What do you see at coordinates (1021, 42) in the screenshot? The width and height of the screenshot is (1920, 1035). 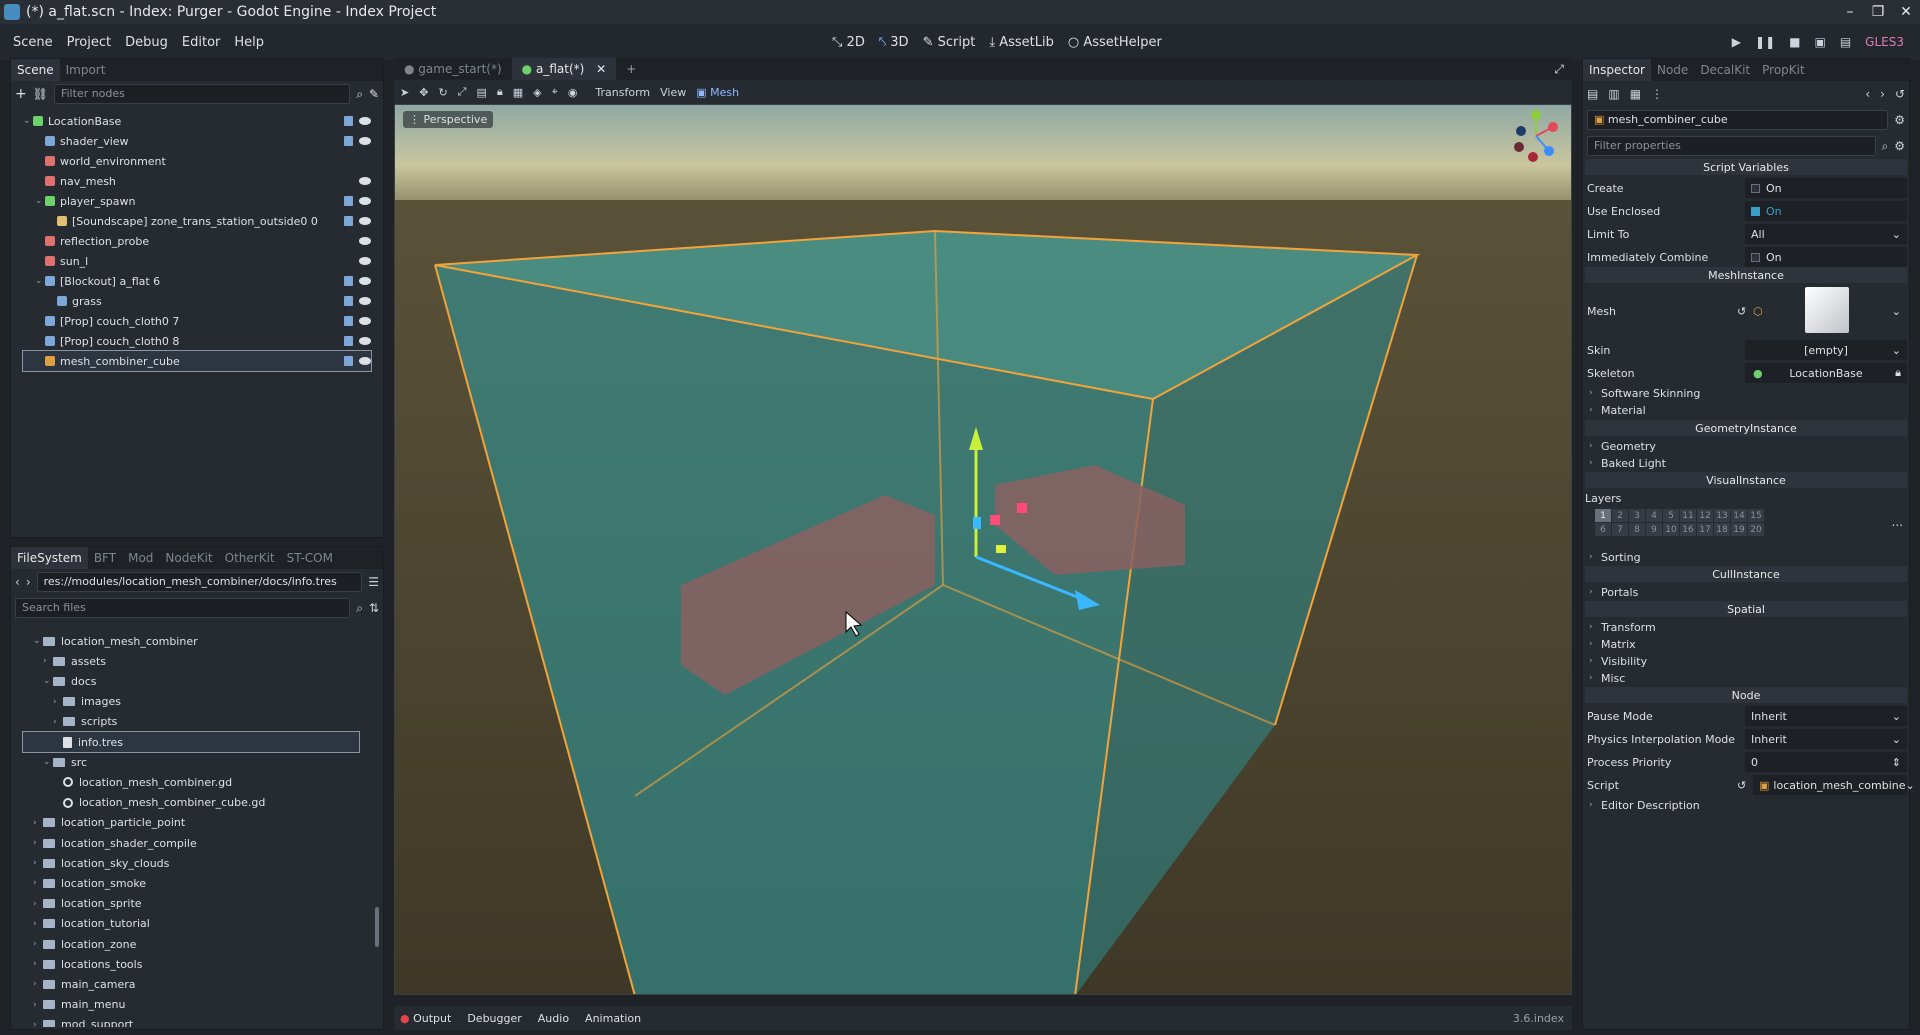 I see `workspace-assetlib: ⤓ AssetLib` at bounding box center [1021, 42].